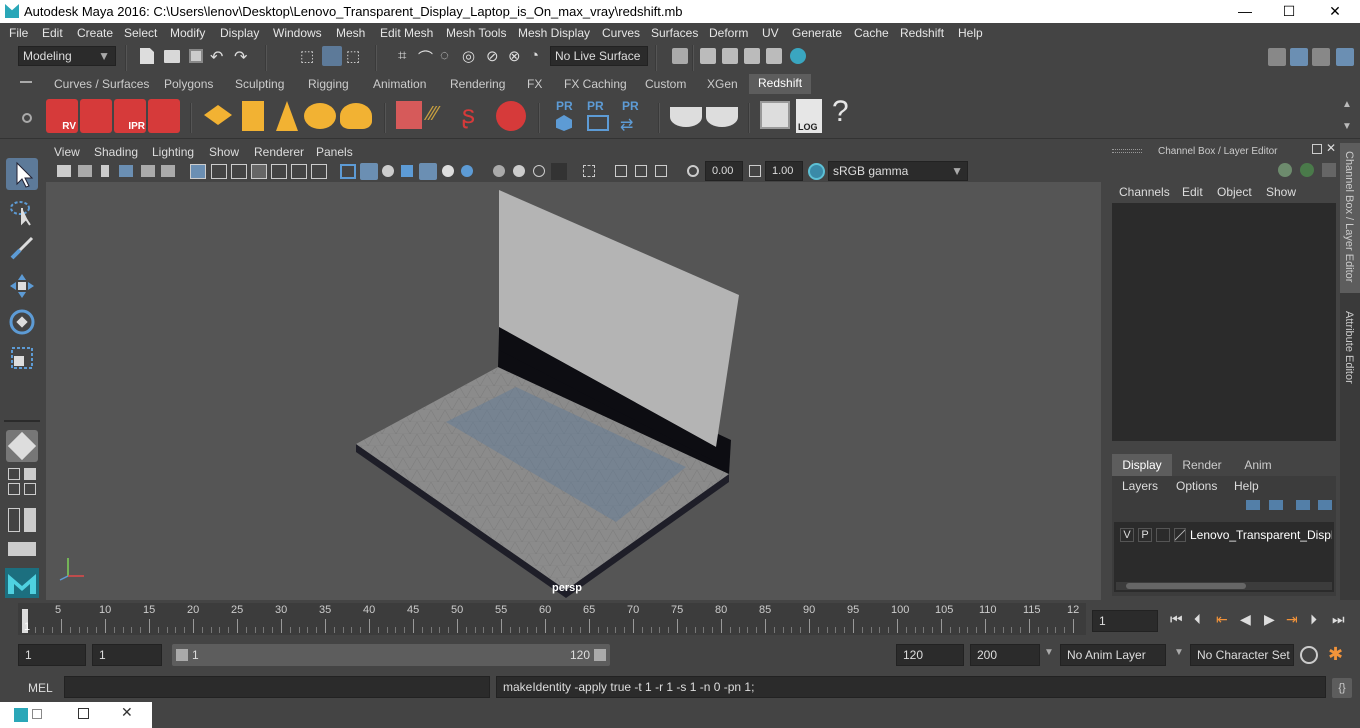 The image size is (1360, 728). What do you see at coordinates (130, 116) in the screenshot?
I see `rs-ipr-icon: IPR` at bounding box center [130, 116].